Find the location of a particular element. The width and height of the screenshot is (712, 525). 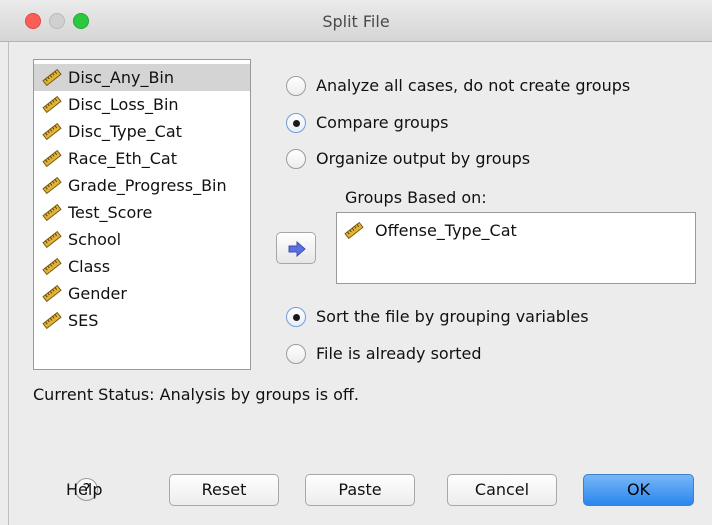

variable-label: Gender is located at coordinates (97, 293).